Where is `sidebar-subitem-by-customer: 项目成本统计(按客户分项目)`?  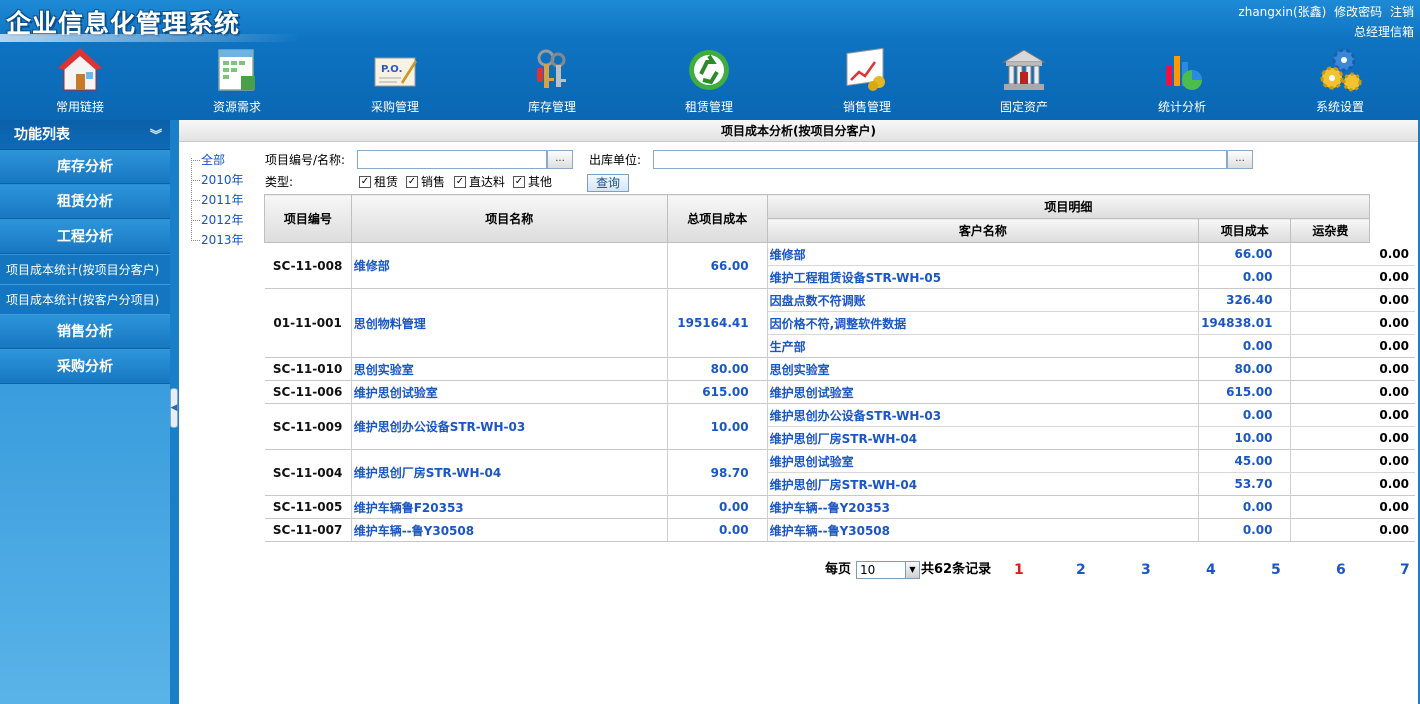 sidebar-subitem-by-customer: 项目成本统计(按客户分项目) is located at coordinates (85, 300).